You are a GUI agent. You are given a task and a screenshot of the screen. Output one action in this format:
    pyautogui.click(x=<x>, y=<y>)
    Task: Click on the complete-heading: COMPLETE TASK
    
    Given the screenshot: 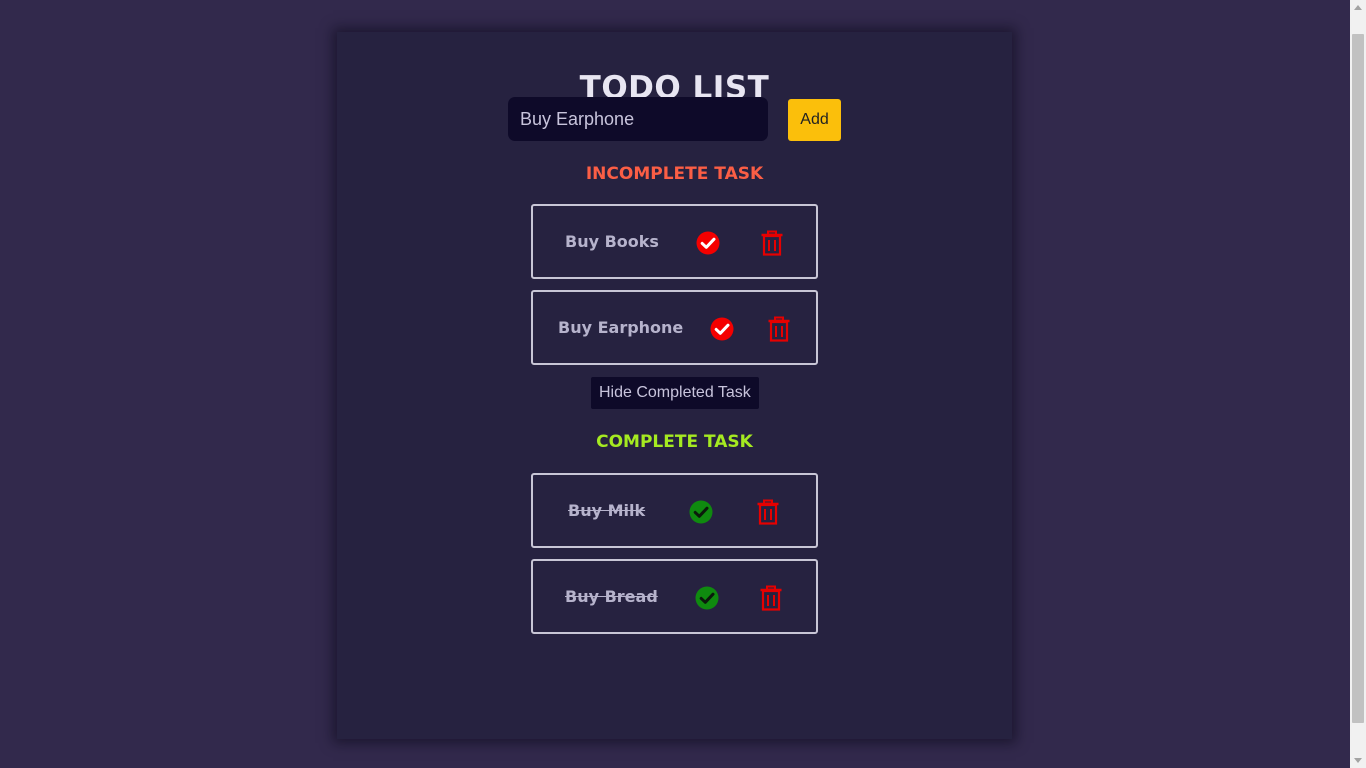 What is the action you would take?
    pyautogui.click(x=674, y=442)
    